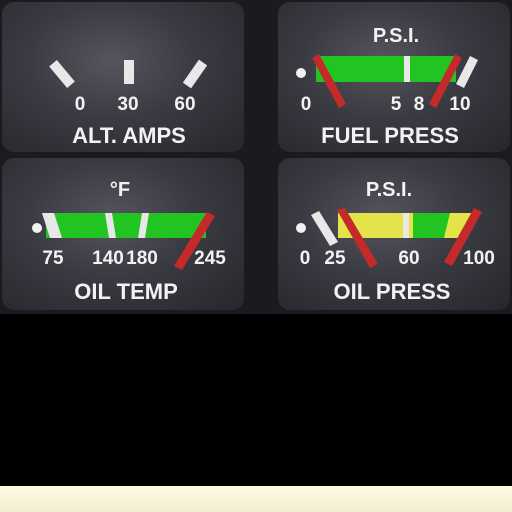 The height and width of the screenshot is (512, 512). I want to click on oil-press-unit: P.S.I., so click(389, 190).